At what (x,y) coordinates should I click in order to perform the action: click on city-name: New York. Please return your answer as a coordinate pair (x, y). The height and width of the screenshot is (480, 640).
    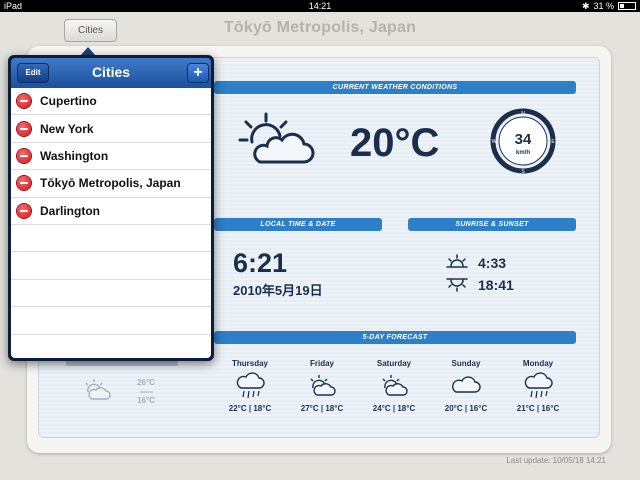
    Looking at the image, I should click on (67, 128).